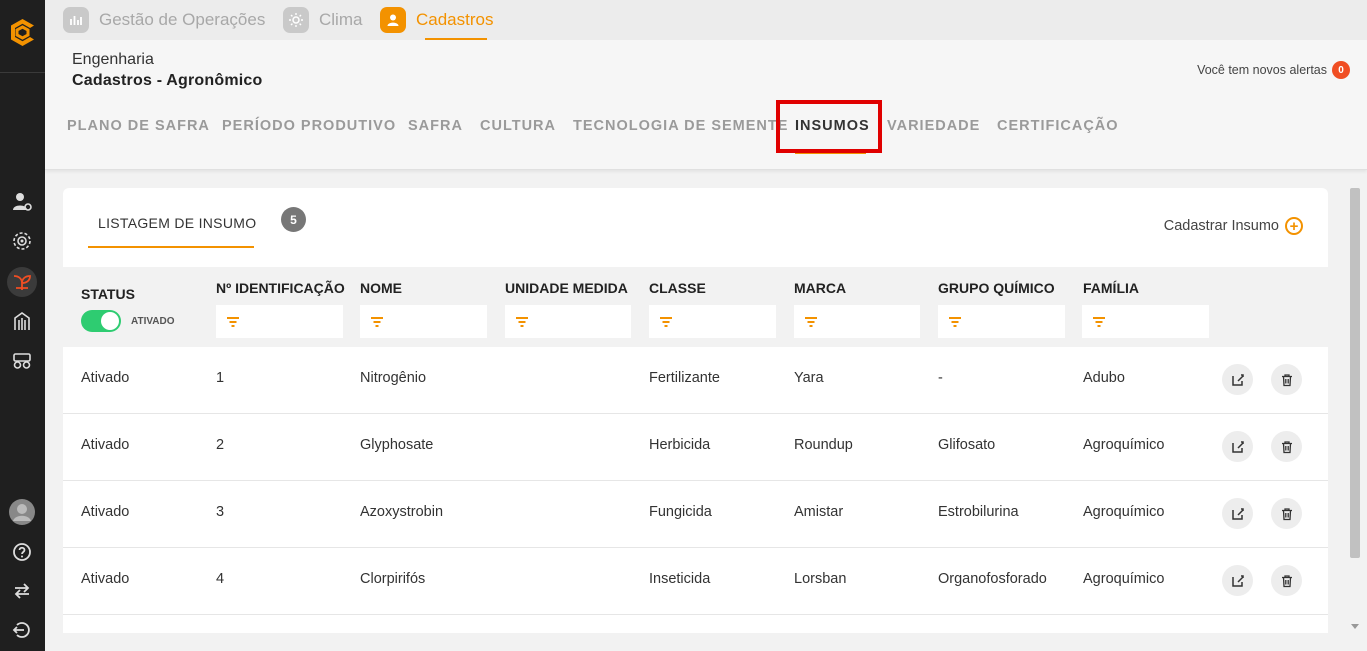 This screenshot has width=1367, height=651. Describe the element at coordinates (712, 321) in the screenshot. I see `filter-classe-input` at that location.